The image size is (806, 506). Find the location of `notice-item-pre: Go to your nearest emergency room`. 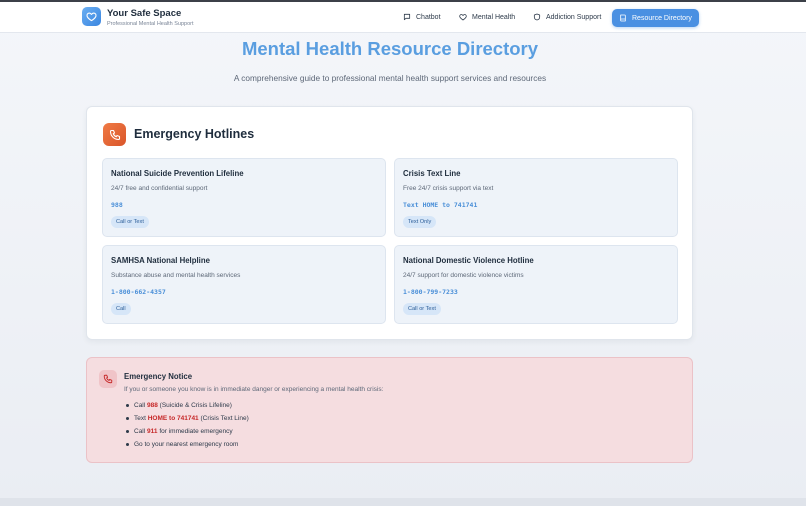

notice-item-pre: Go to your nearest emergency room is located at coordinates (186, 444).